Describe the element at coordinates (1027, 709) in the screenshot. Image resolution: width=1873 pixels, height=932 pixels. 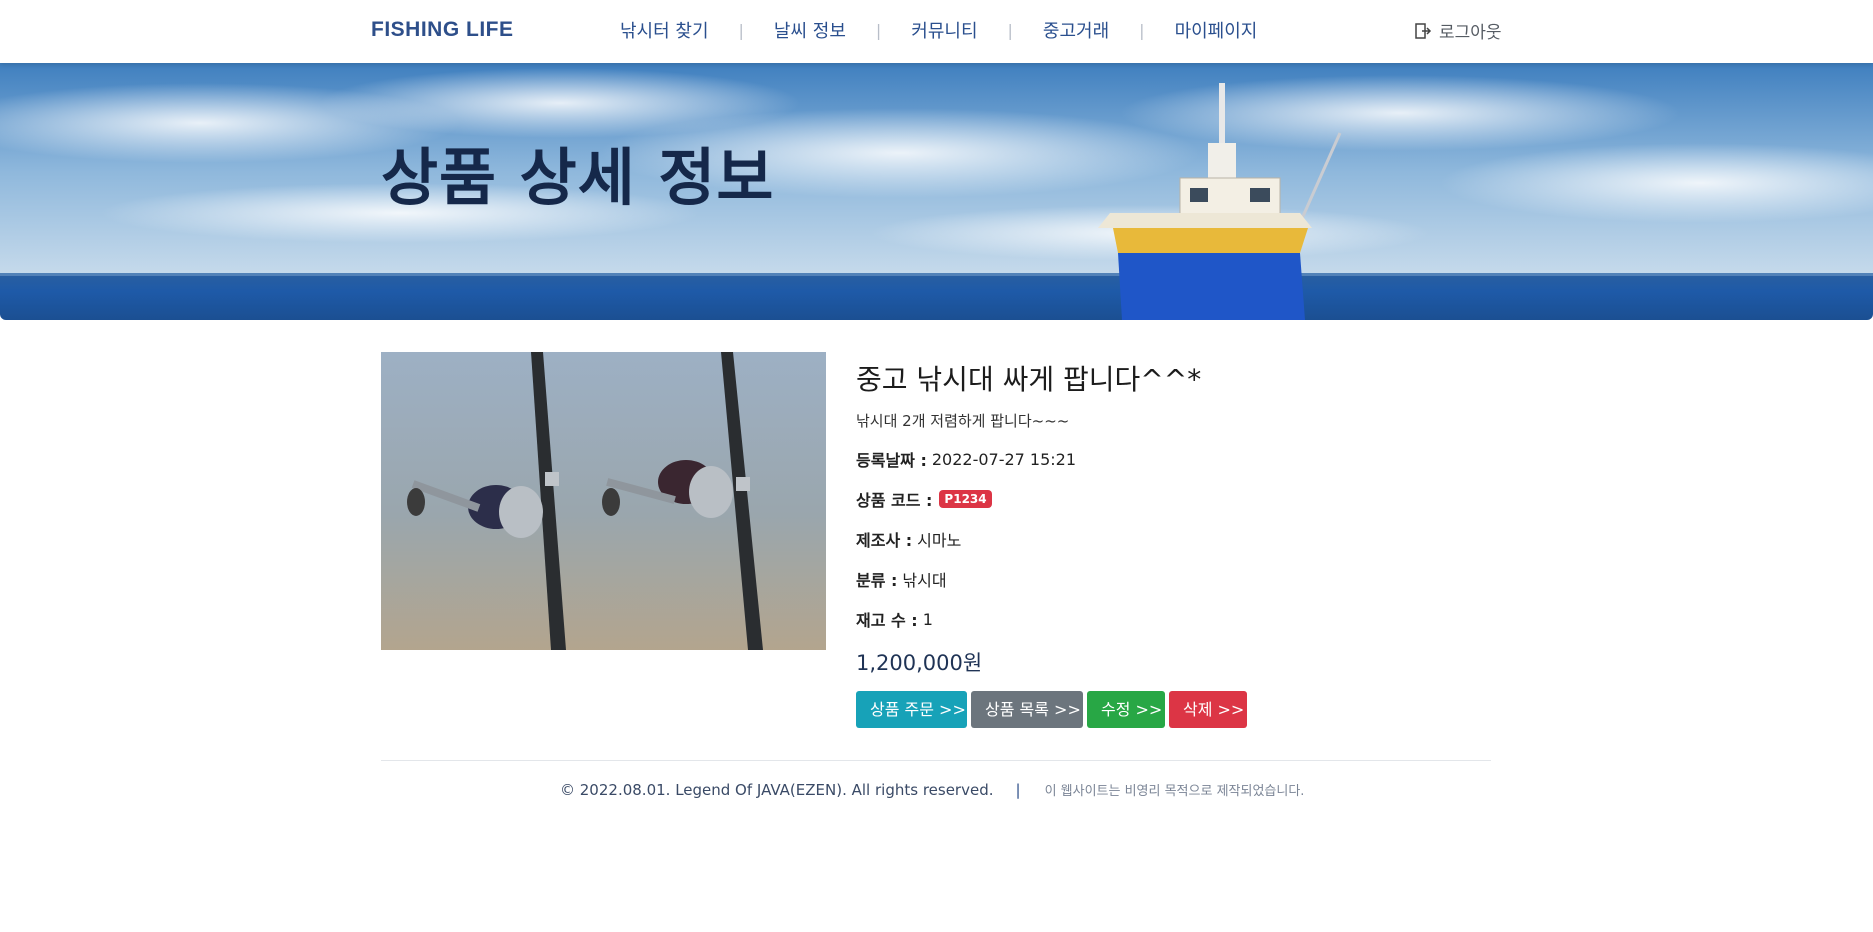
I see `product-list-button: 상품 목록 >>` at that location.